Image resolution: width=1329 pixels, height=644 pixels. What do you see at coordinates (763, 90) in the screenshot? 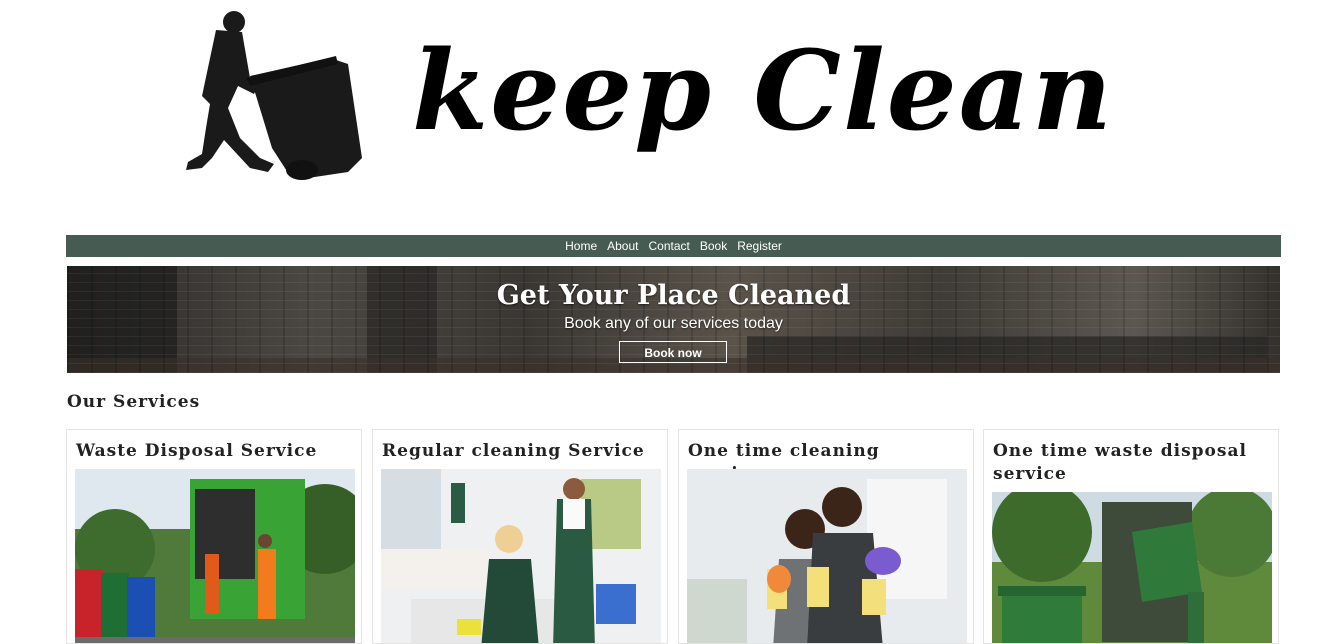
I see `logo-wordmark: keep Clean` at bounding box center [763, 90].